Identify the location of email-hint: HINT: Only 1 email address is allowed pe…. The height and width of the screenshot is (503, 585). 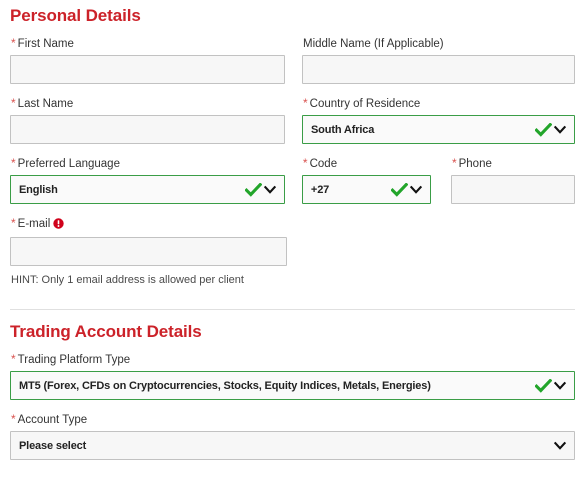
(127, 280).